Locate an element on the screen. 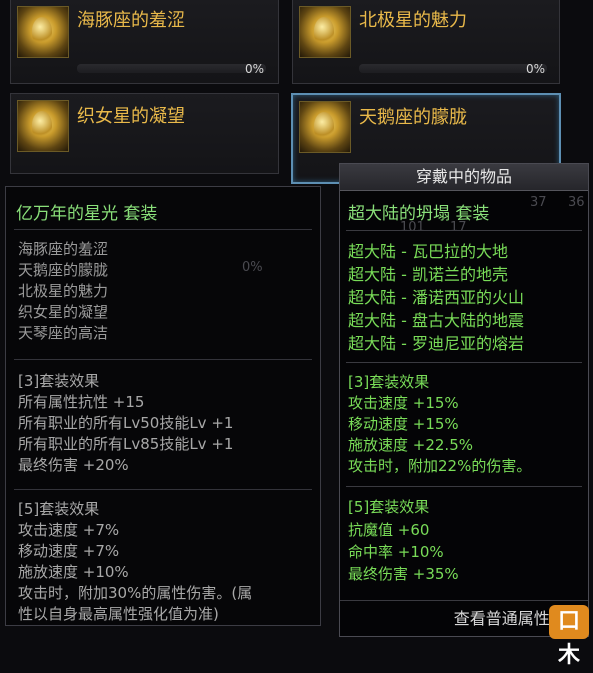 The width and height of the screenshot is (593, 673). set-member: 天鹅座的朦胧 is located at coordinates (63, 270).